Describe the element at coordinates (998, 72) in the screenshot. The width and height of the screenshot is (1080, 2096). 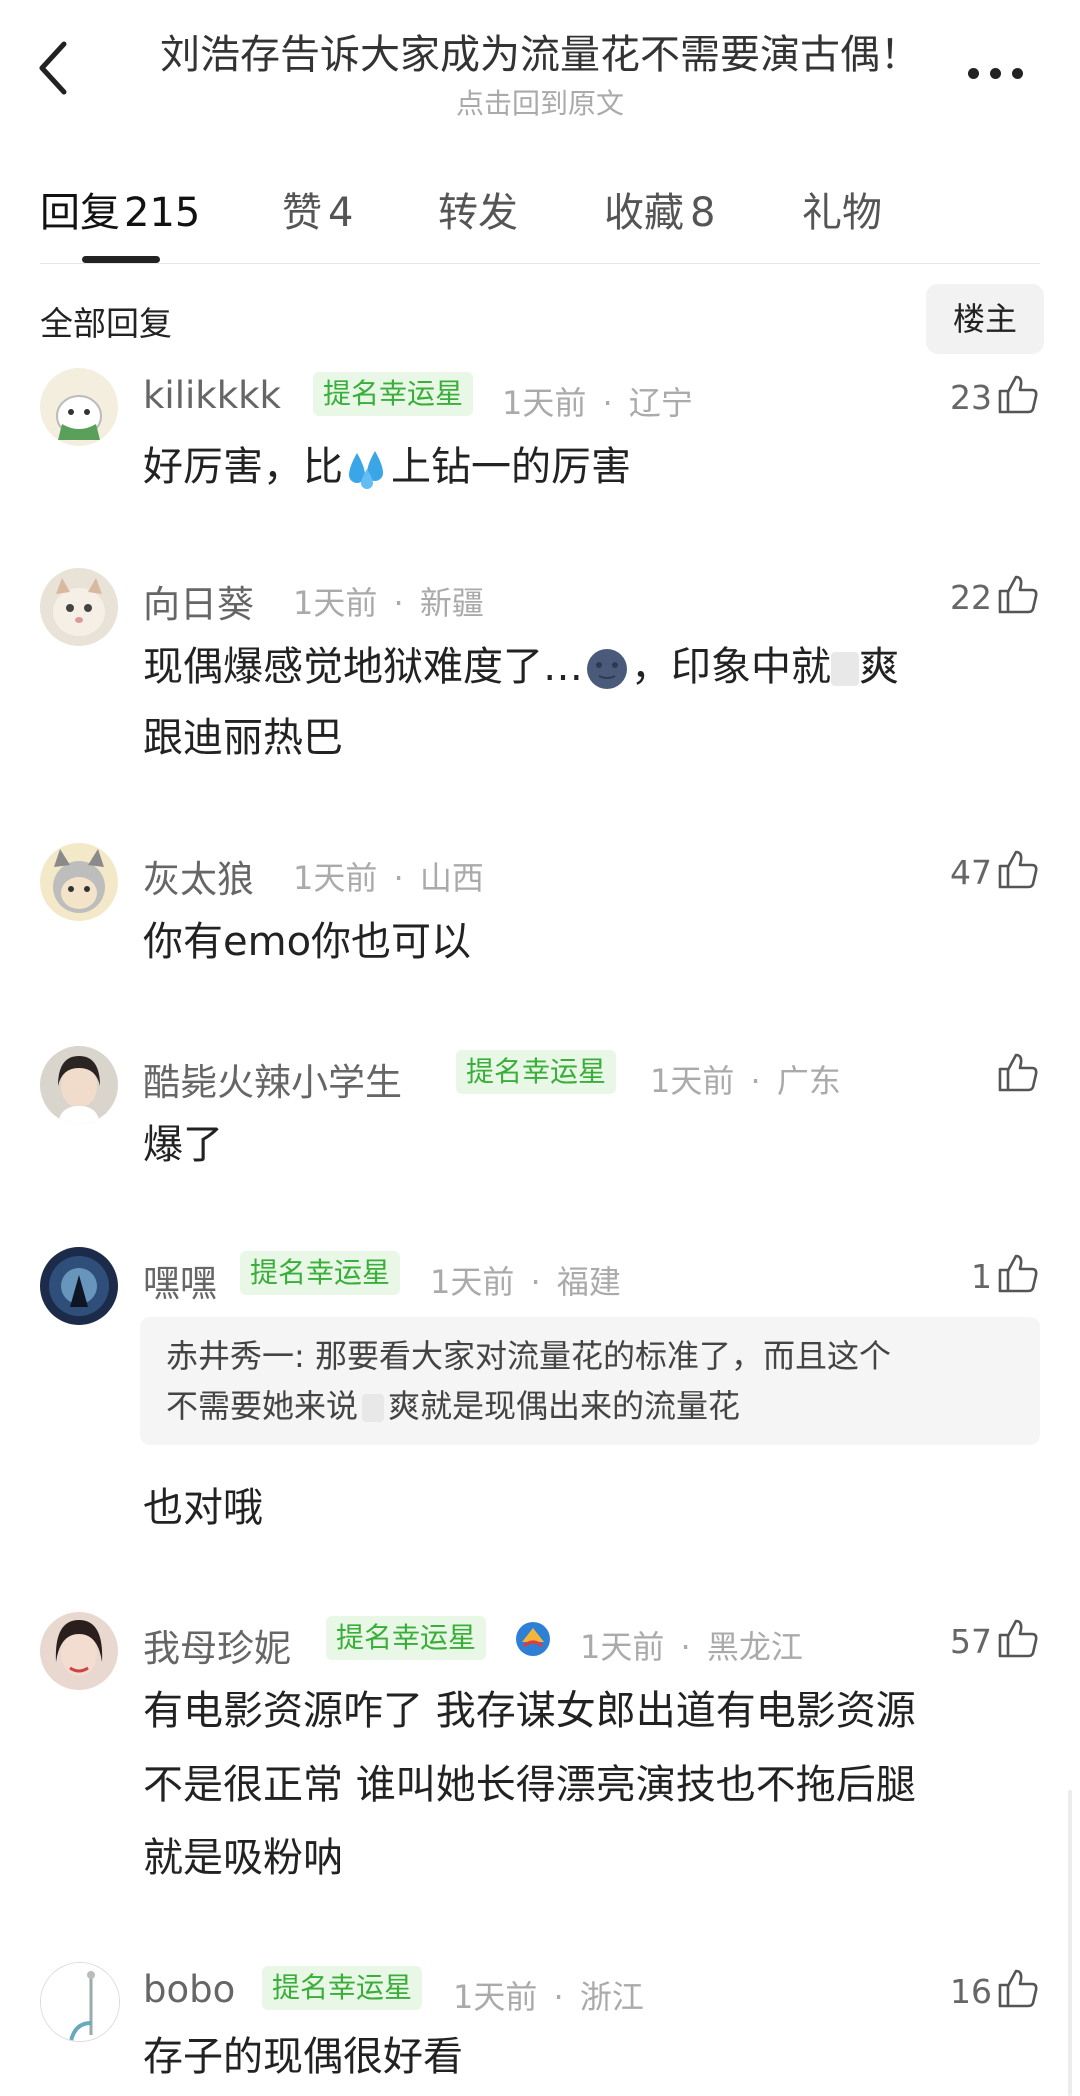
I see `more-dots-icon` at that location.